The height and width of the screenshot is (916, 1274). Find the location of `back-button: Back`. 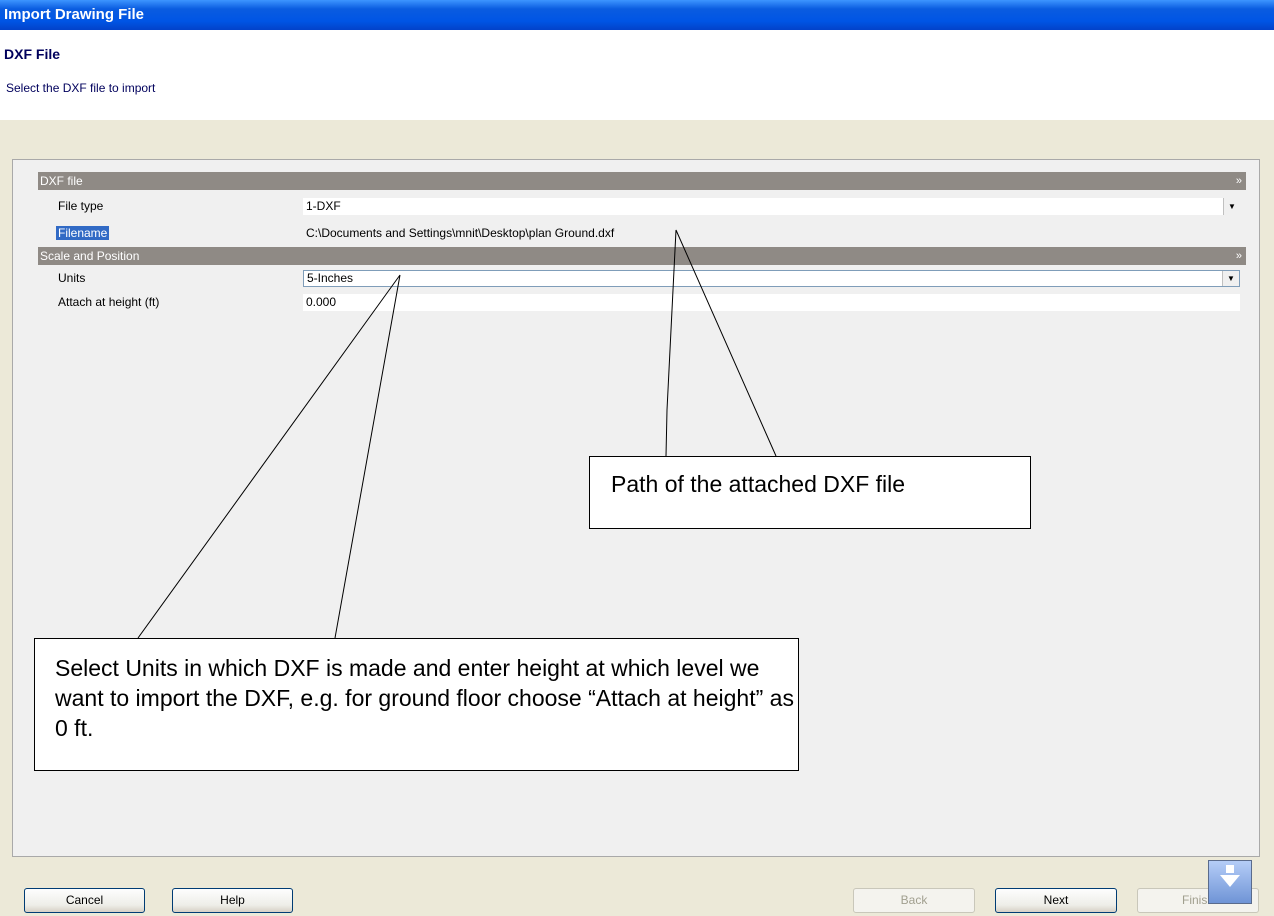

back-button: Back is located at coordinates (914, 900).